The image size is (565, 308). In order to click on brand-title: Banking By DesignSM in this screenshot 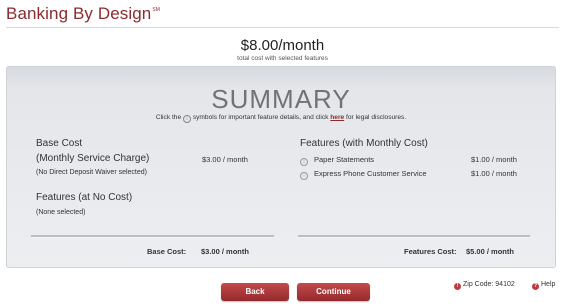, I will do `click(83, 14)`.